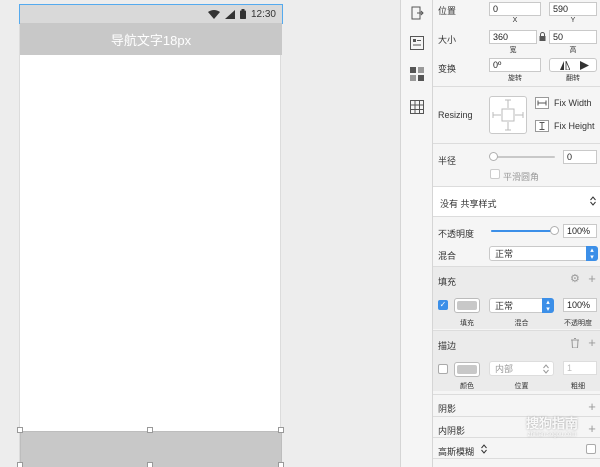  I want to click on nav-title: 导航文字18px, so click(151, 40).